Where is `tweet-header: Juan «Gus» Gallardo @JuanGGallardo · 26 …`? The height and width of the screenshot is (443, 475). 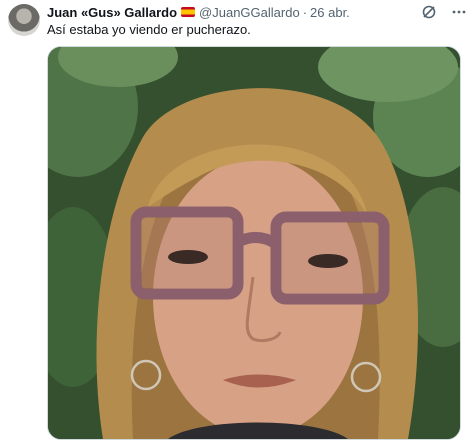 tweet-header: Juan «Gus» Gallardo @JuanGGallardo · 26 … is located at coordinates (257, 12).